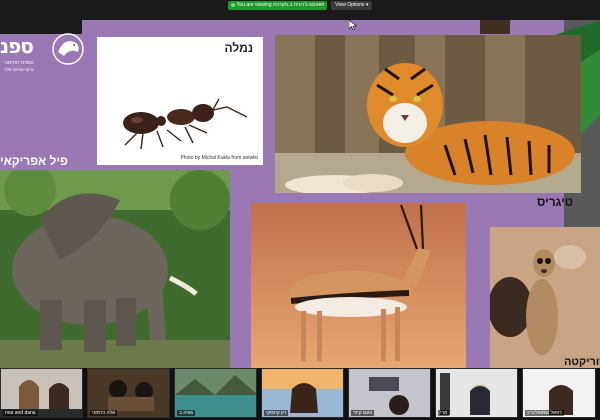 Image resolution: width=600 pixels, height=420 pixels. I want to click on logo-text: ספנ, so click(17, 46).